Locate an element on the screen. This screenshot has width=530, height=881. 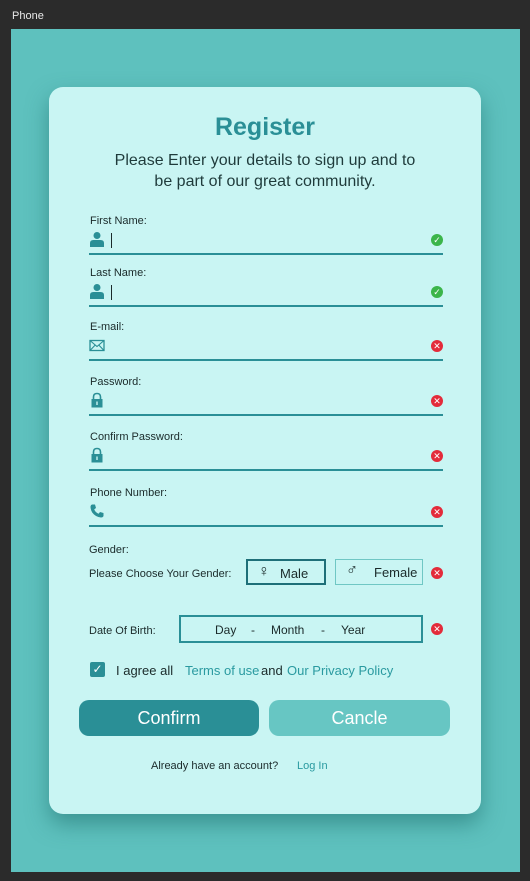
envelope-icon is located at coordinates (97, 345).